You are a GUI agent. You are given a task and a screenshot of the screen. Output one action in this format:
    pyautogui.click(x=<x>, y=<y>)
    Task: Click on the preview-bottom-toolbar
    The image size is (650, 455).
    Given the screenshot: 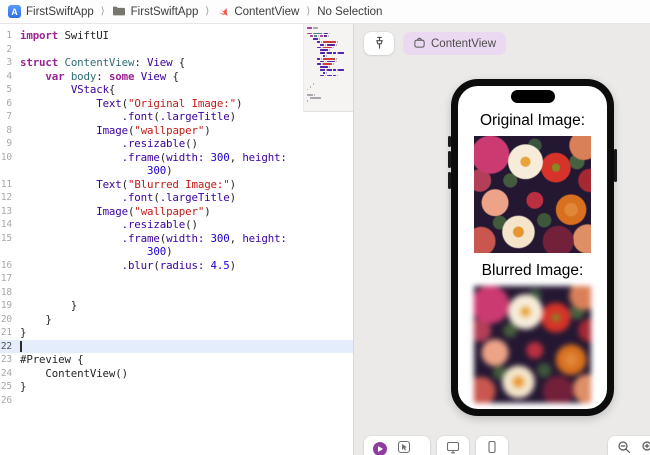 What is the action you would take?
    pyautogui.click(x=507, y=445)
    